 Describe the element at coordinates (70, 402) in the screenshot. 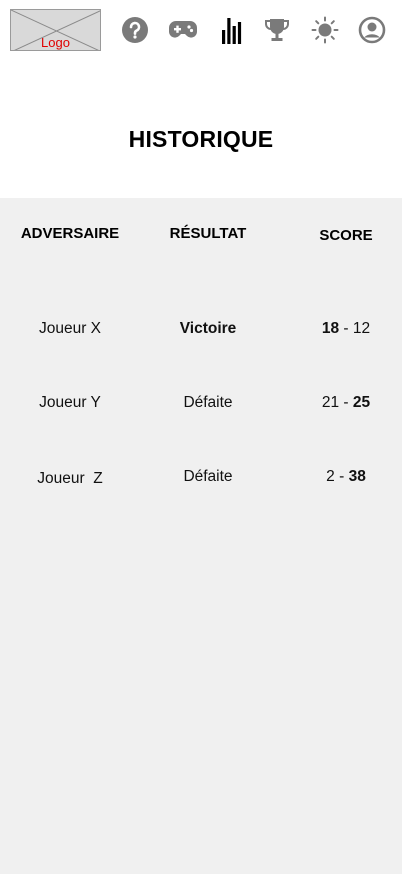

I see `row-2-opponent: Joueur Y` at that location.